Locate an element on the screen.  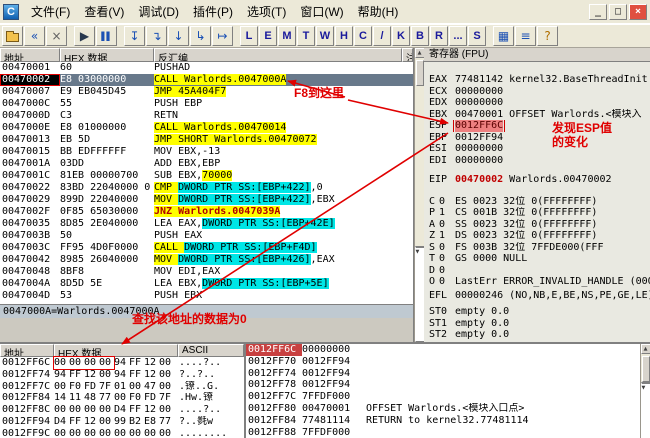
disasm-row: 00470013 EB 5D JMP SHORT Warlords.00470072 is located at coordinates (206, 140).